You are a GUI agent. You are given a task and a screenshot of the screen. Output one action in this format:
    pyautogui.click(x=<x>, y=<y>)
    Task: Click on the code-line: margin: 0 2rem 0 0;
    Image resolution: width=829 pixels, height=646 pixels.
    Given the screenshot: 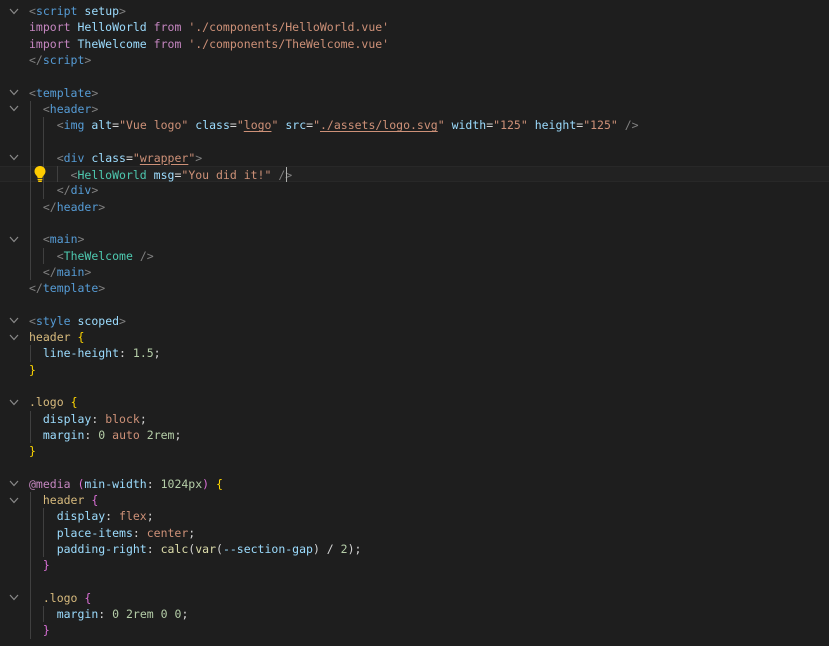 What is the action you would take?
    pyautogui.click(x=414, y=614)
    